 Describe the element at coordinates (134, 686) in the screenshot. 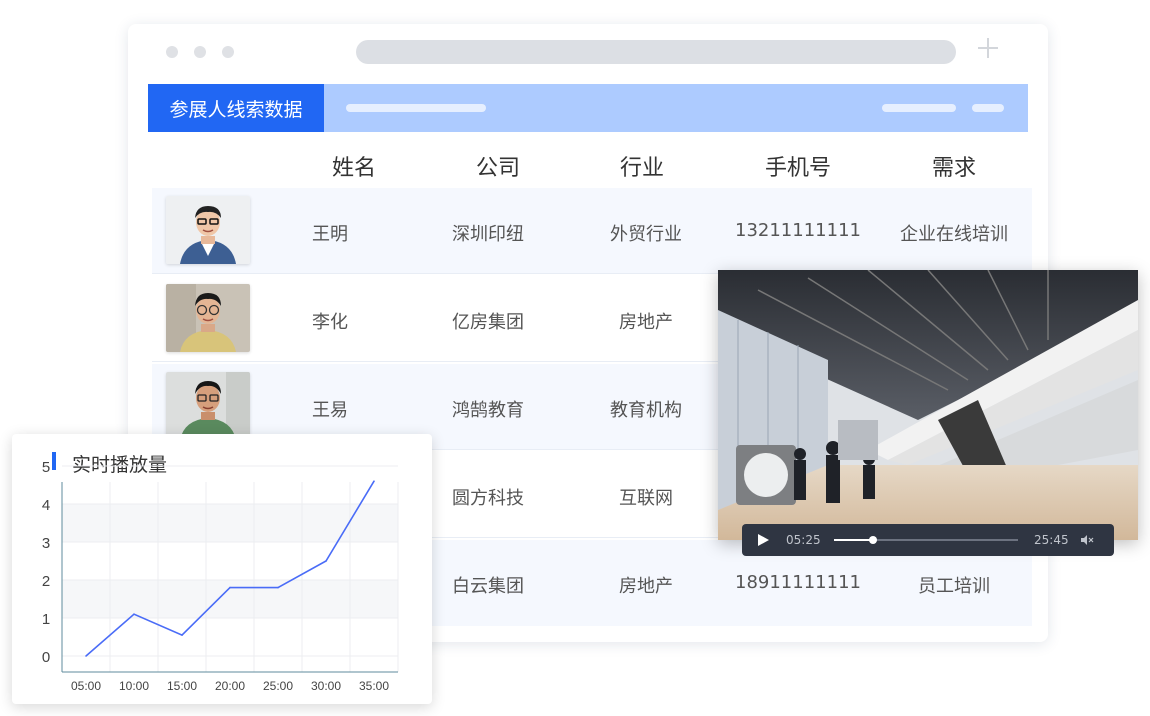

I see `x-tick-label: 10:00` at that location.